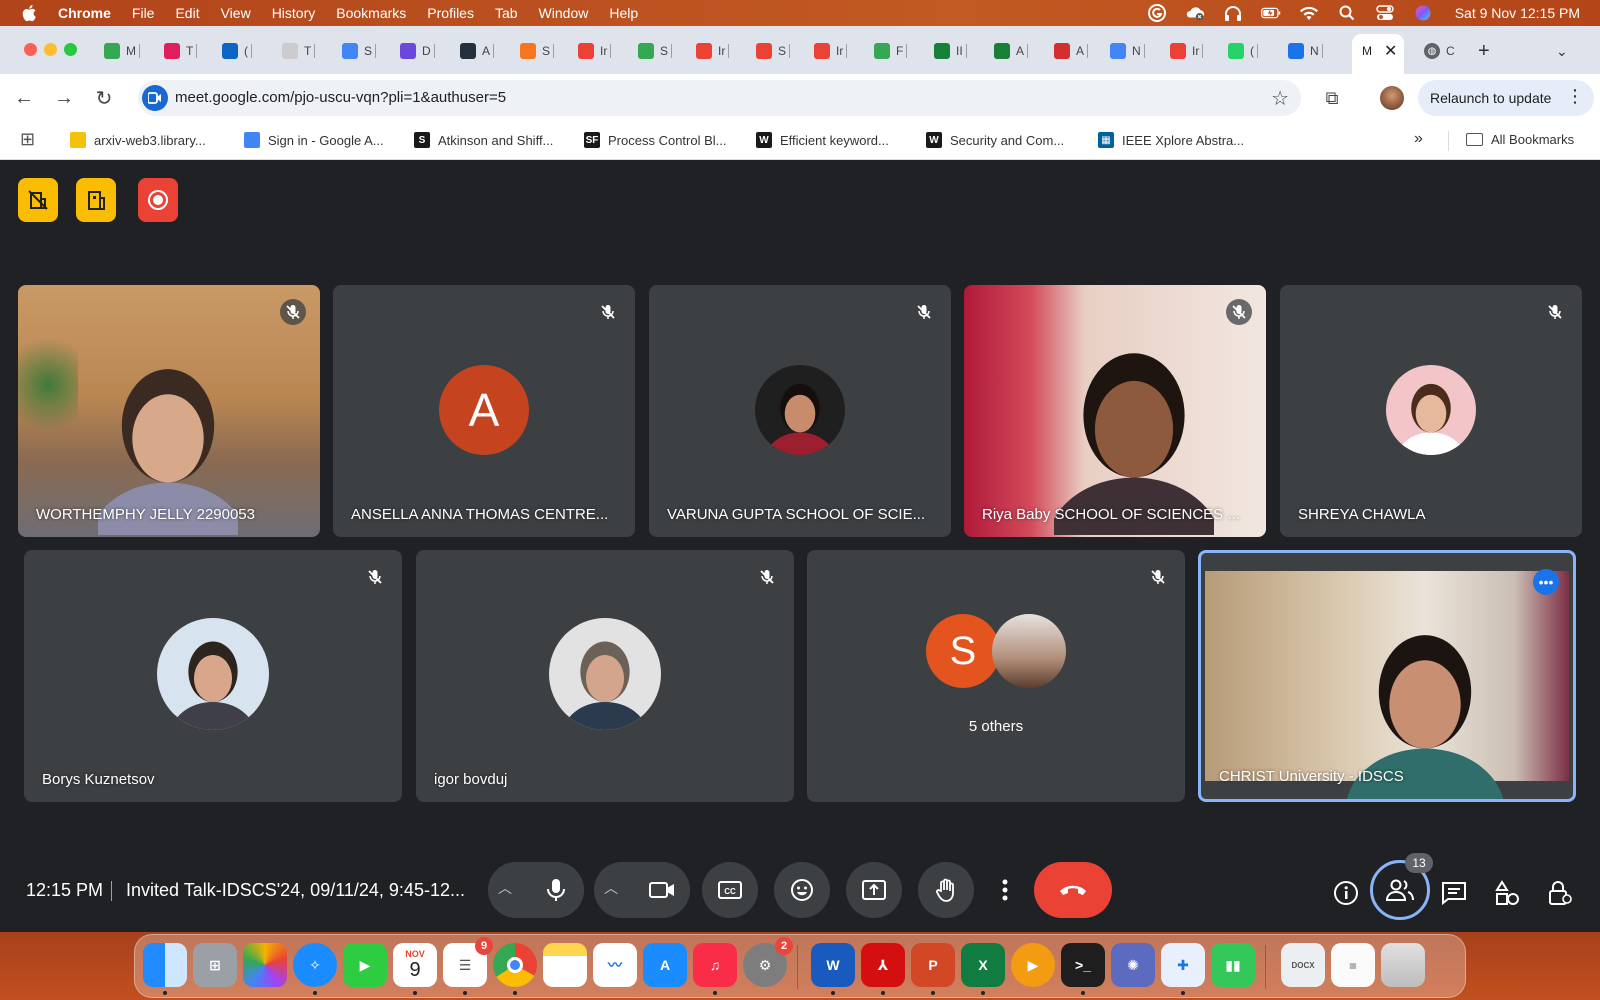 Image resolution: width=1600 pixels, height=1000 pixels. What do you see at coordinates (450, 13) in the screenshot?
I see `menu-profiles: Profiles` at bounding box center [450, 13].